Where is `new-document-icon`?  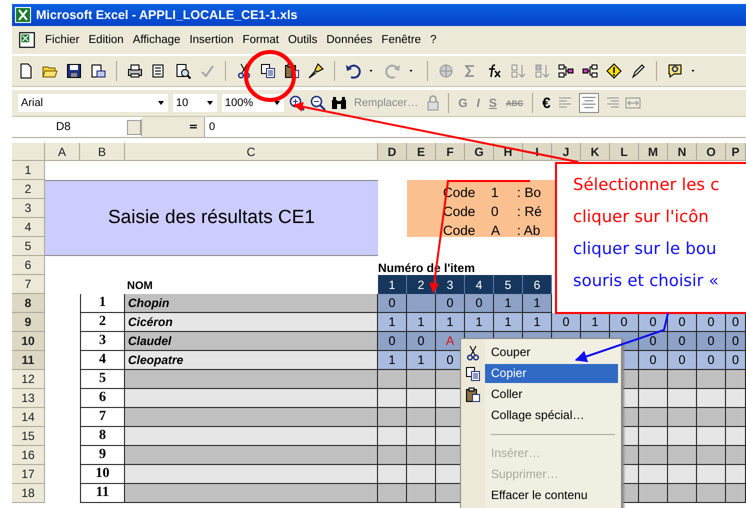 new-document-icon is located at coordinates (26, 71).